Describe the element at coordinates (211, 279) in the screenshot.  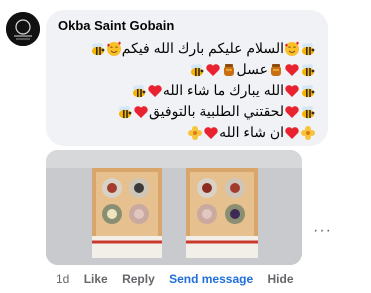
I see `send-message-button: Send message` at that location.